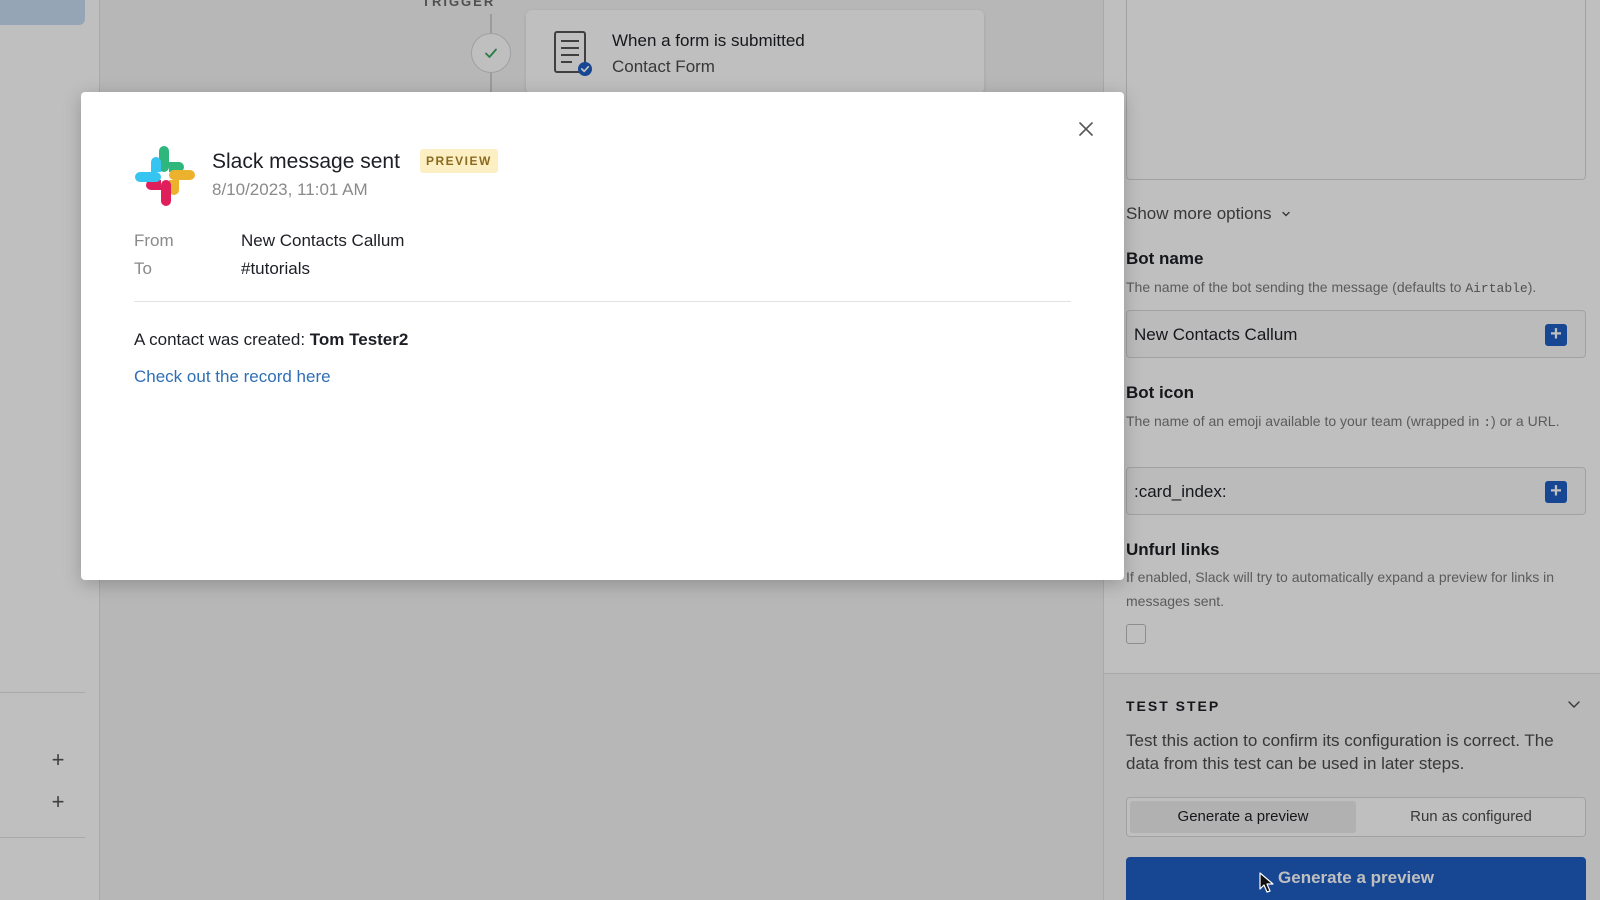  I want to click on modal-divider, so click(602, 301).